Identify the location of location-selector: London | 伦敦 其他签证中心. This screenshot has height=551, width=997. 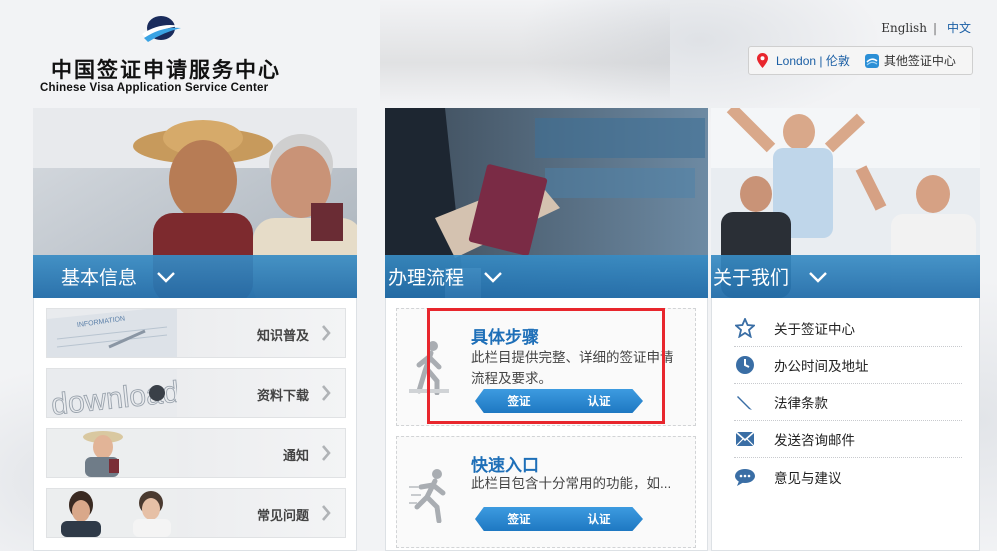
(860, 60).